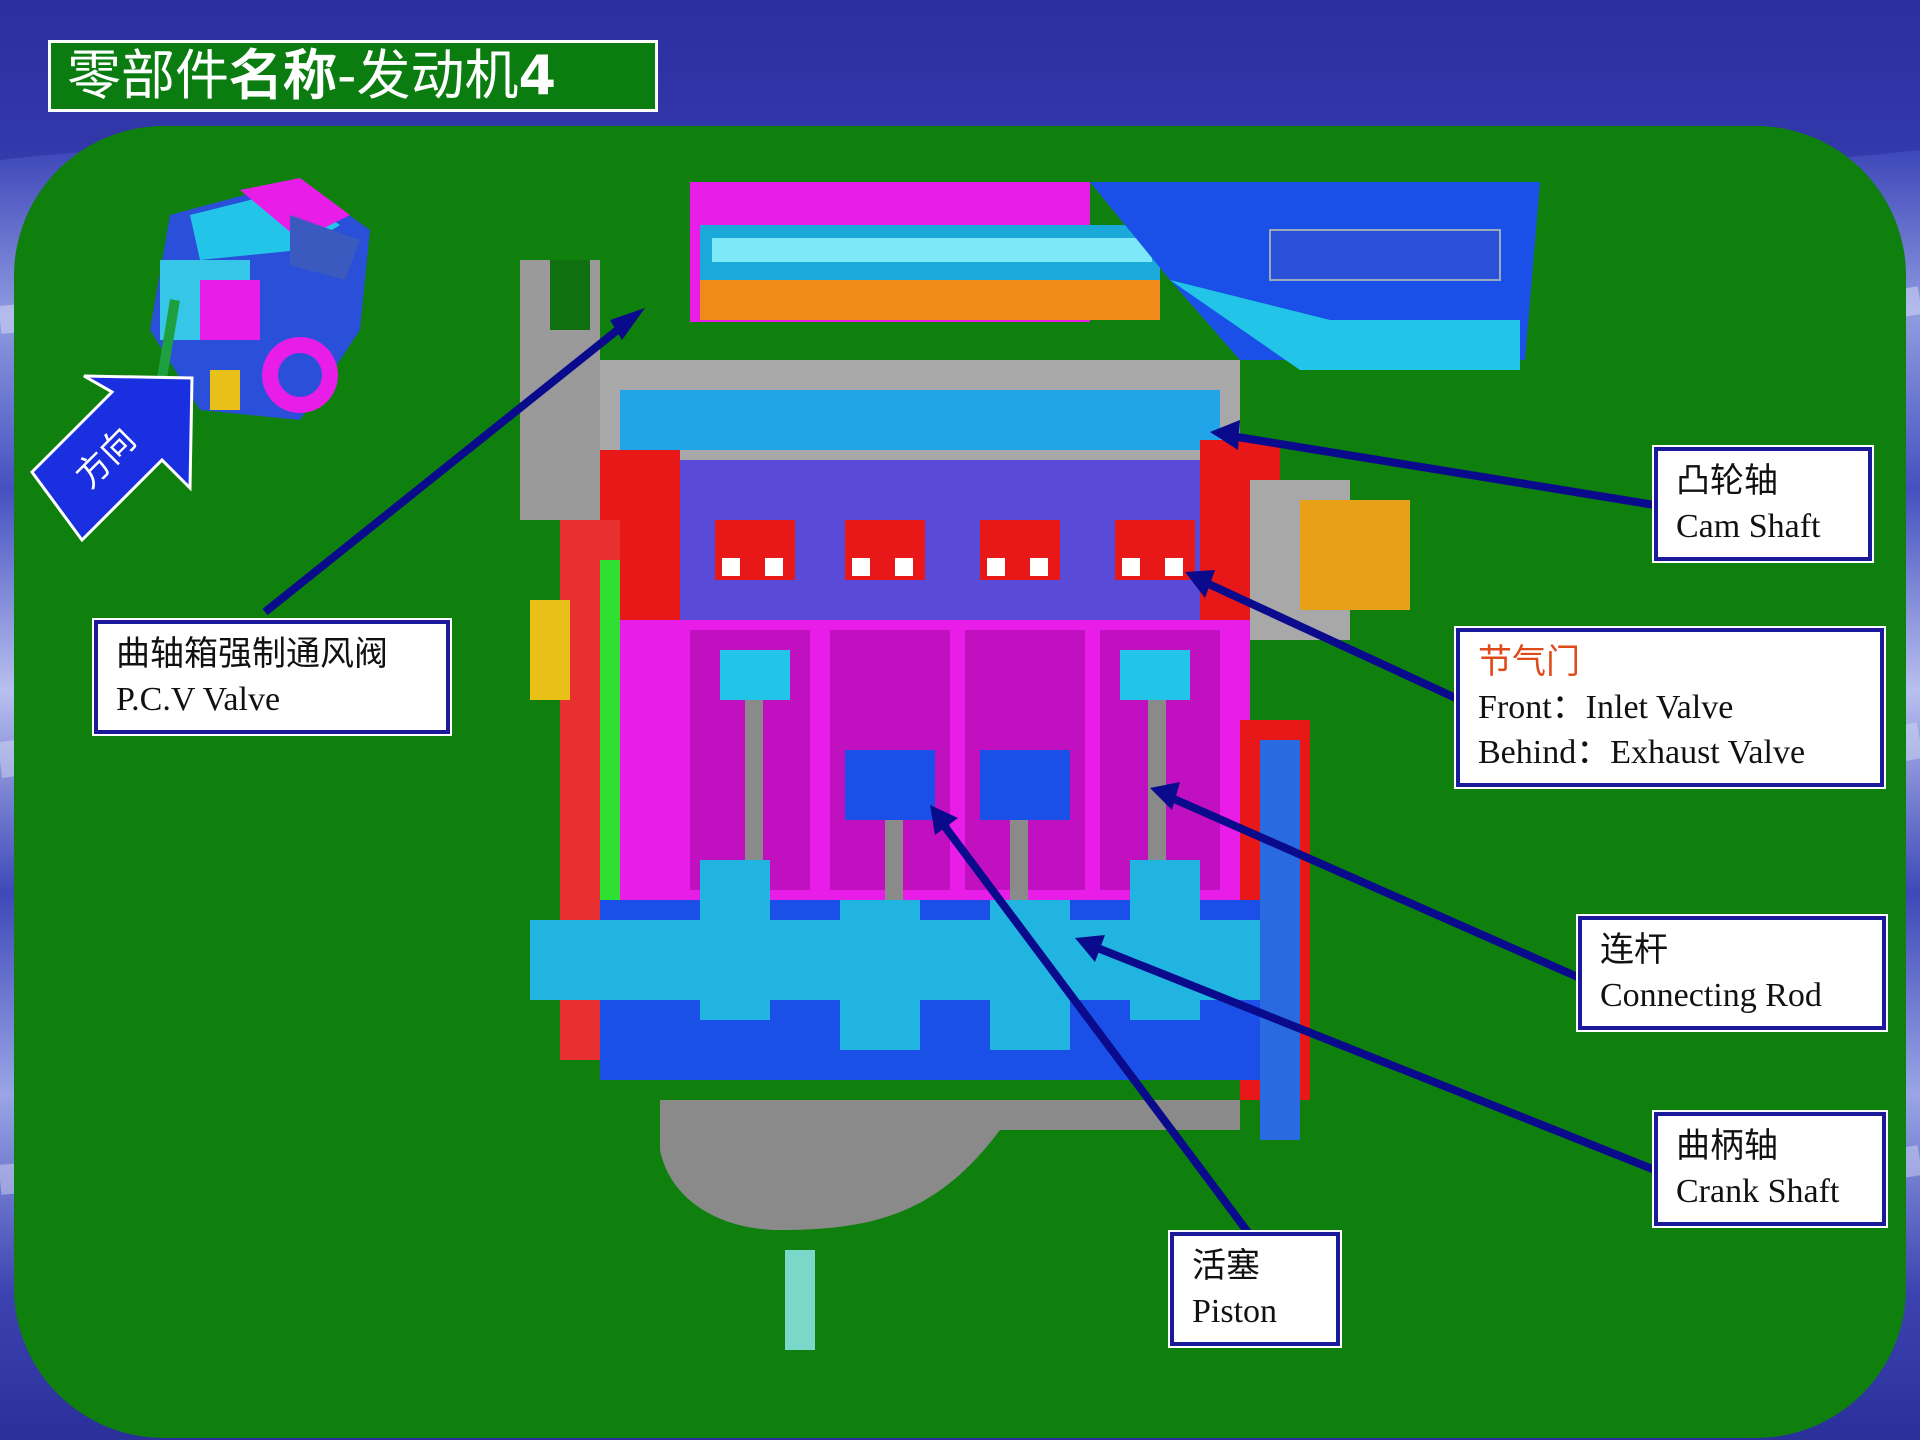 Image resolution: width=1920 pixels, height=1440 pixels. What do you see at coordinates (1255, 1289) in the screenshot?
I see `label-piston: 活塞 Piston` at bounding box center [1255, 1289].